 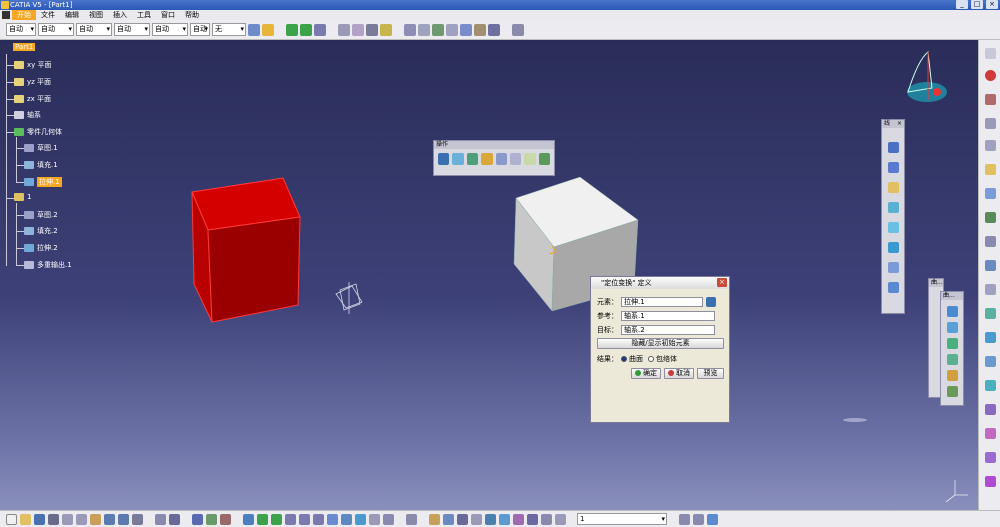 What do you see at coordinates (990, 385) in the screenshot?
I see `loft-icon` at bounding box center [990, 385].